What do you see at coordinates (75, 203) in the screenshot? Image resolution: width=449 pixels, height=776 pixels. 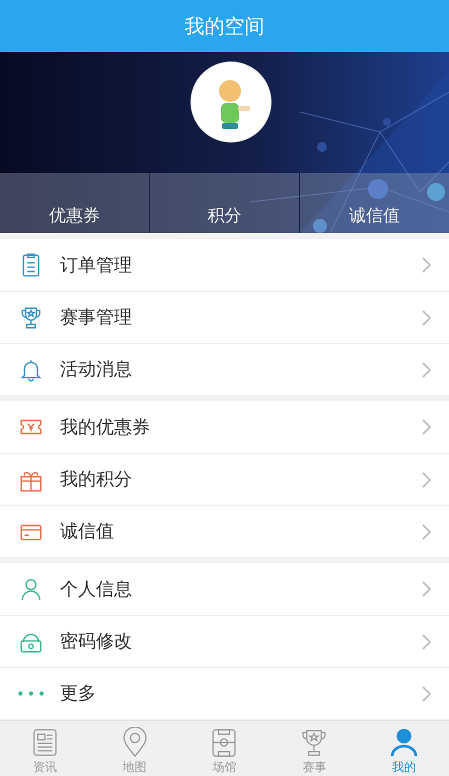 I see `stat-tab: 优惠券` at bounding box center [75, 203].